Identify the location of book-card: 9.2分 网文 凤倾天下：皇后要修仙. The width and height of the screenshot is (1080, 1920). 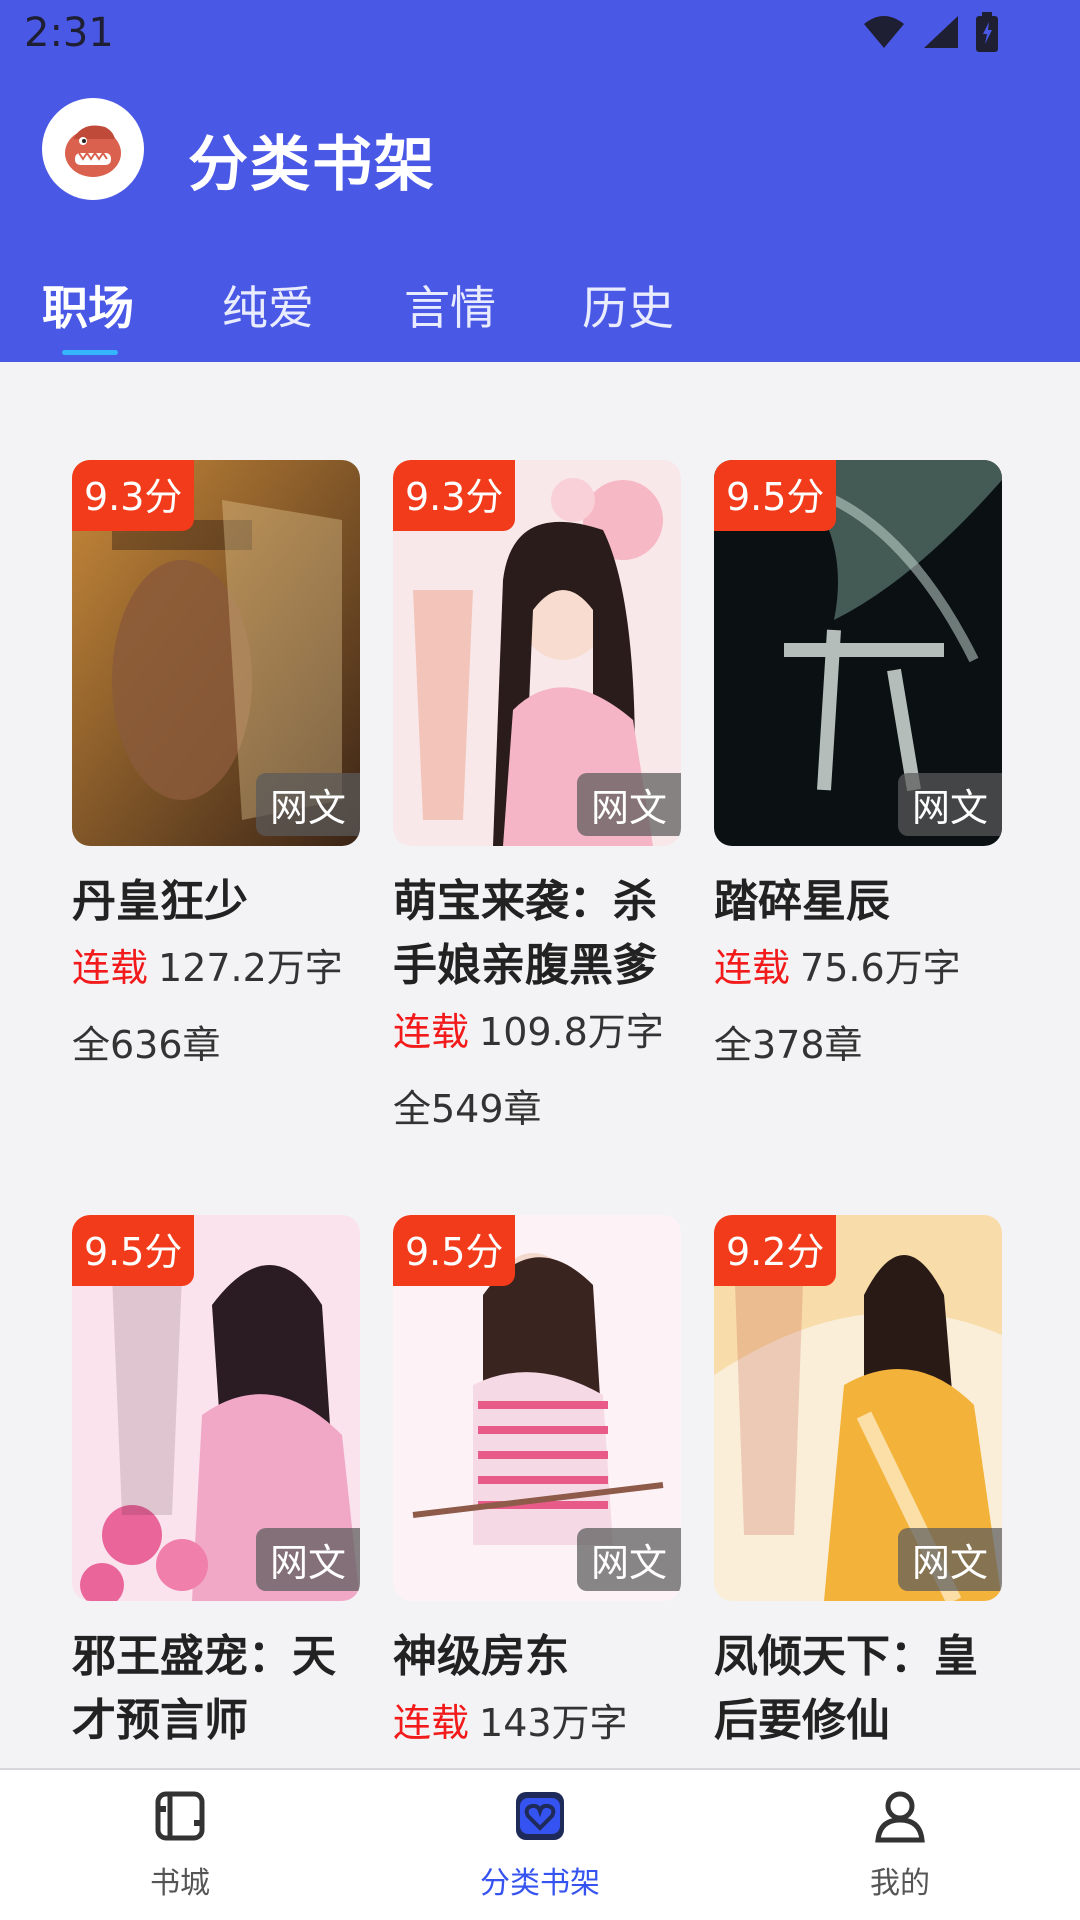
(859, 1484).